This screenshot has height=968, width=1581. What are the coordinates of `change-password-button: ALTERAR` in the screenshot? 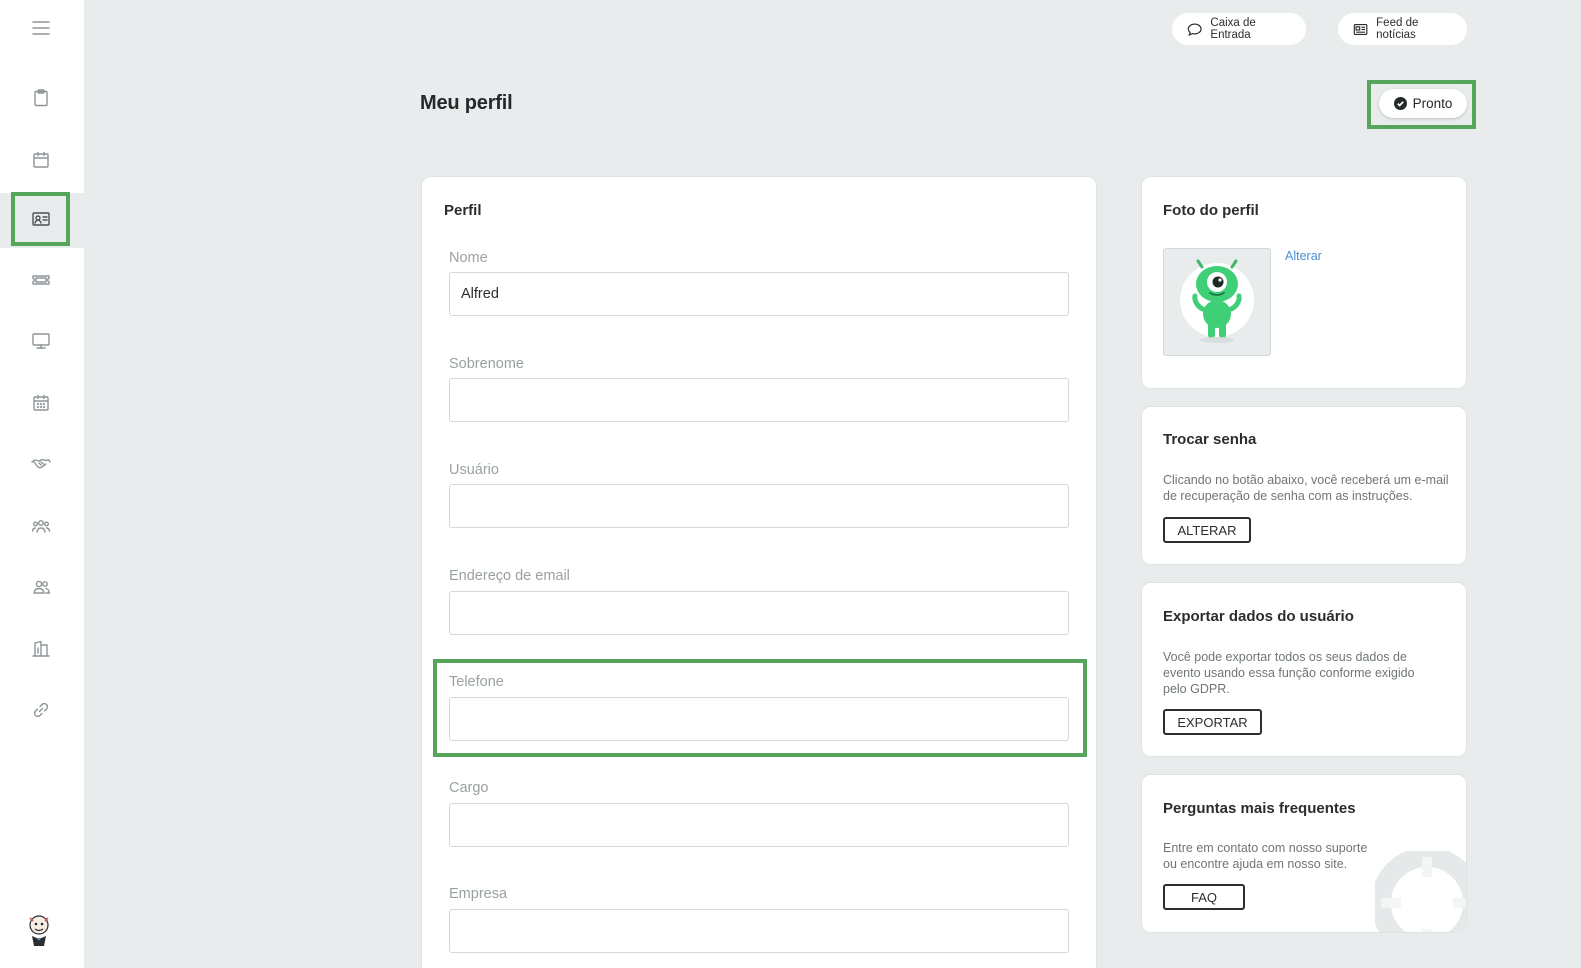 It's located at (1207, 530).